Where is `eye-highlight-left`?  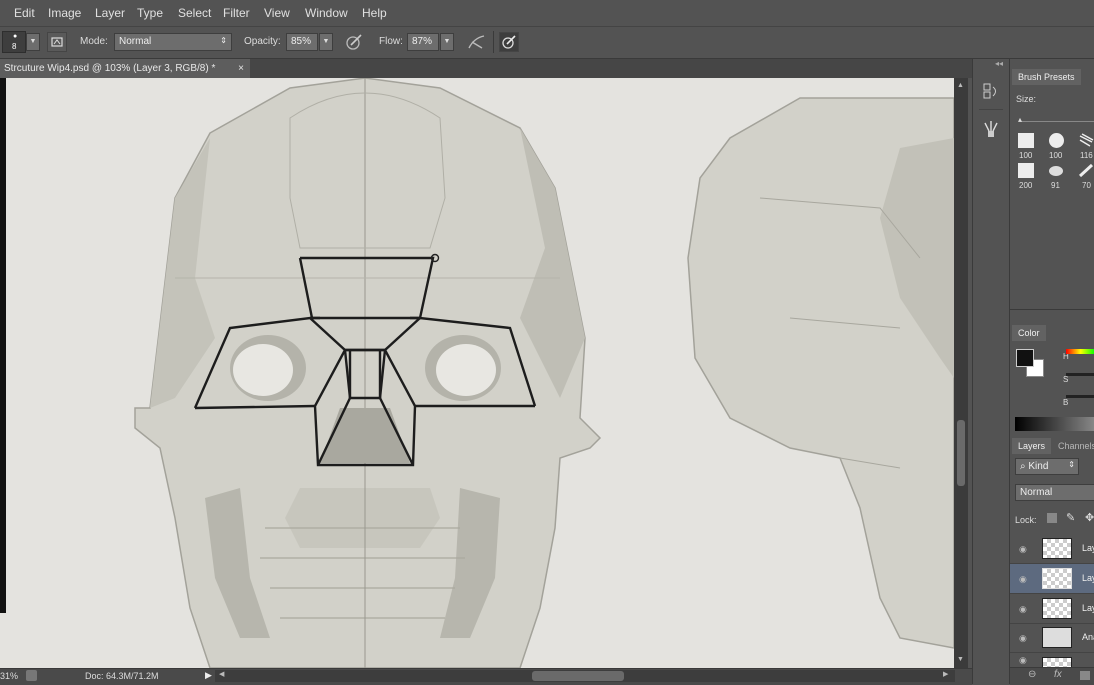
eye-highlight-left is located at coordinates (263, 370).